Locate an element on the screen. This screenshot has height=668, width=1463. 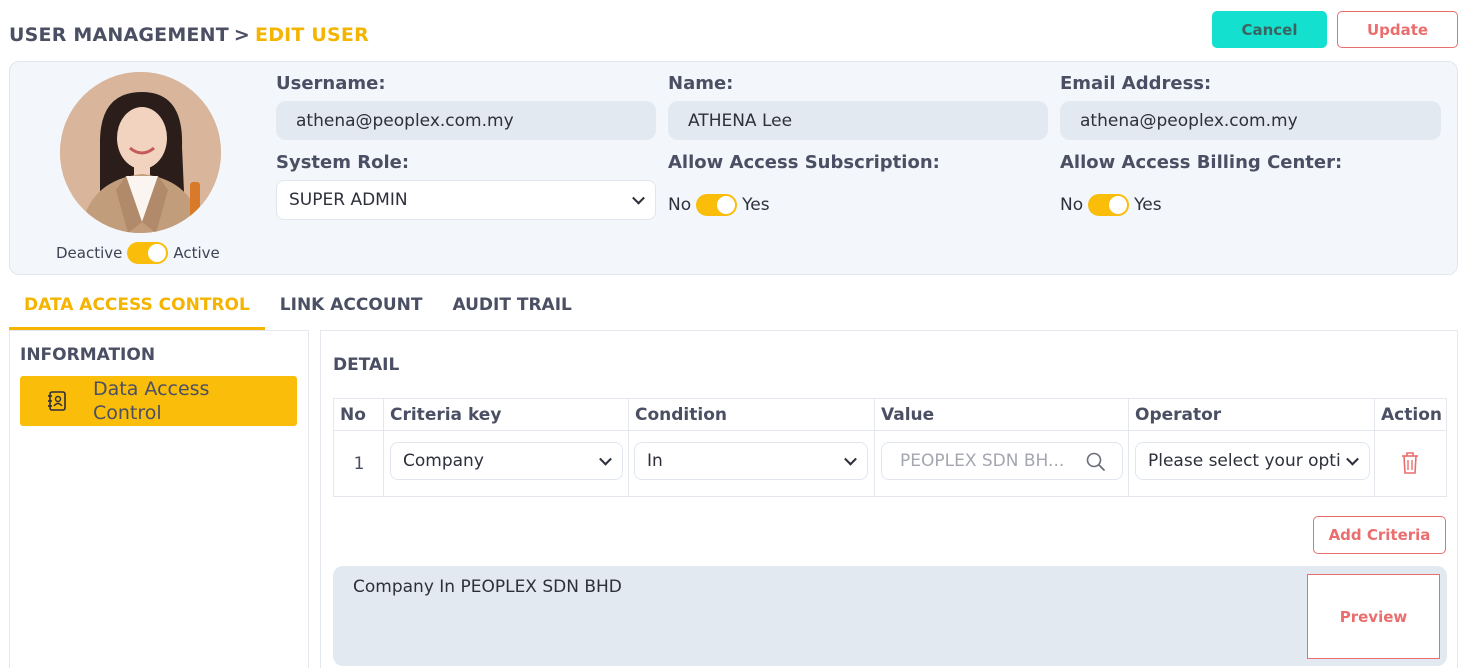
billing-access-label: Allow Access Billing Center: is located at coordinates (1201, 162).